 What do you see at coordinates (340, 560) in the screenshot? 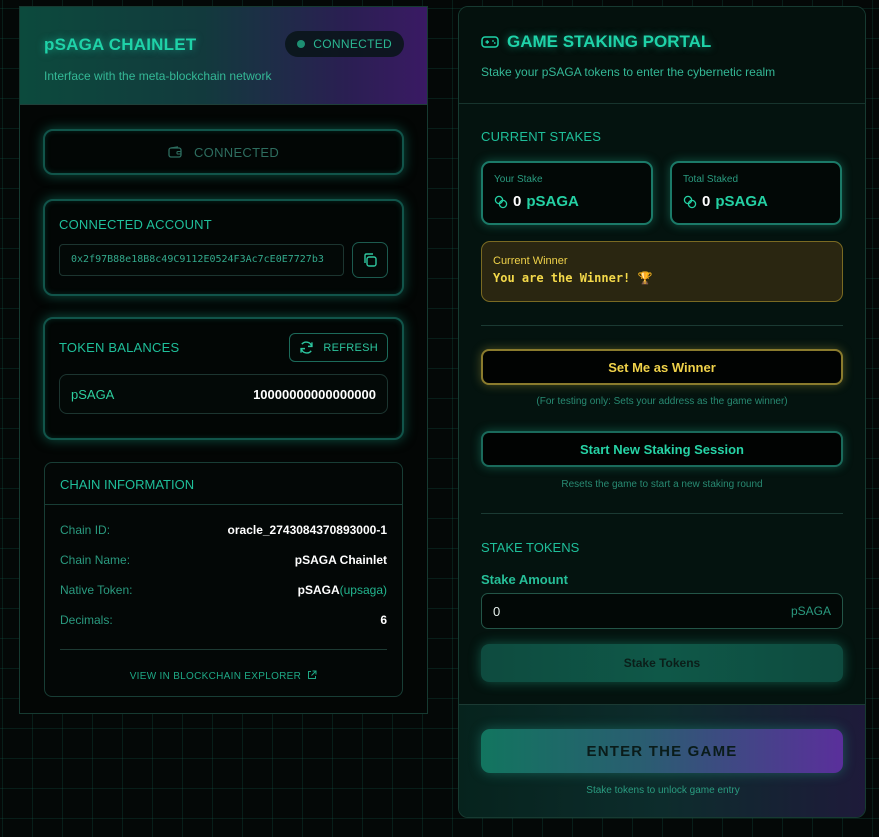
I see `chain-name-value: pSAGA Chainlet` at bounding box center [340, 560].